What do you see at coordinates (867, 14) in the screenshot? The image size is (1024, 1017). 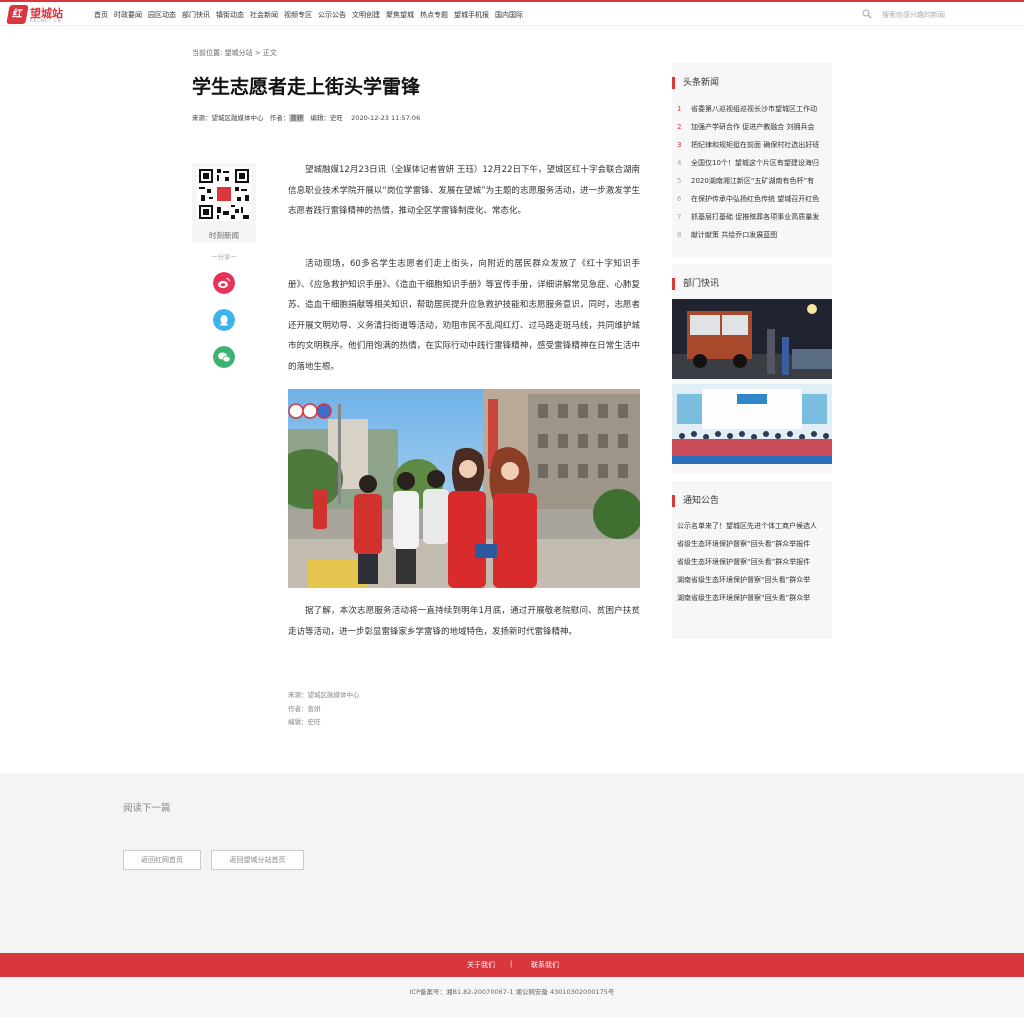 I see `search-icon` at bounding box center [867, 14].